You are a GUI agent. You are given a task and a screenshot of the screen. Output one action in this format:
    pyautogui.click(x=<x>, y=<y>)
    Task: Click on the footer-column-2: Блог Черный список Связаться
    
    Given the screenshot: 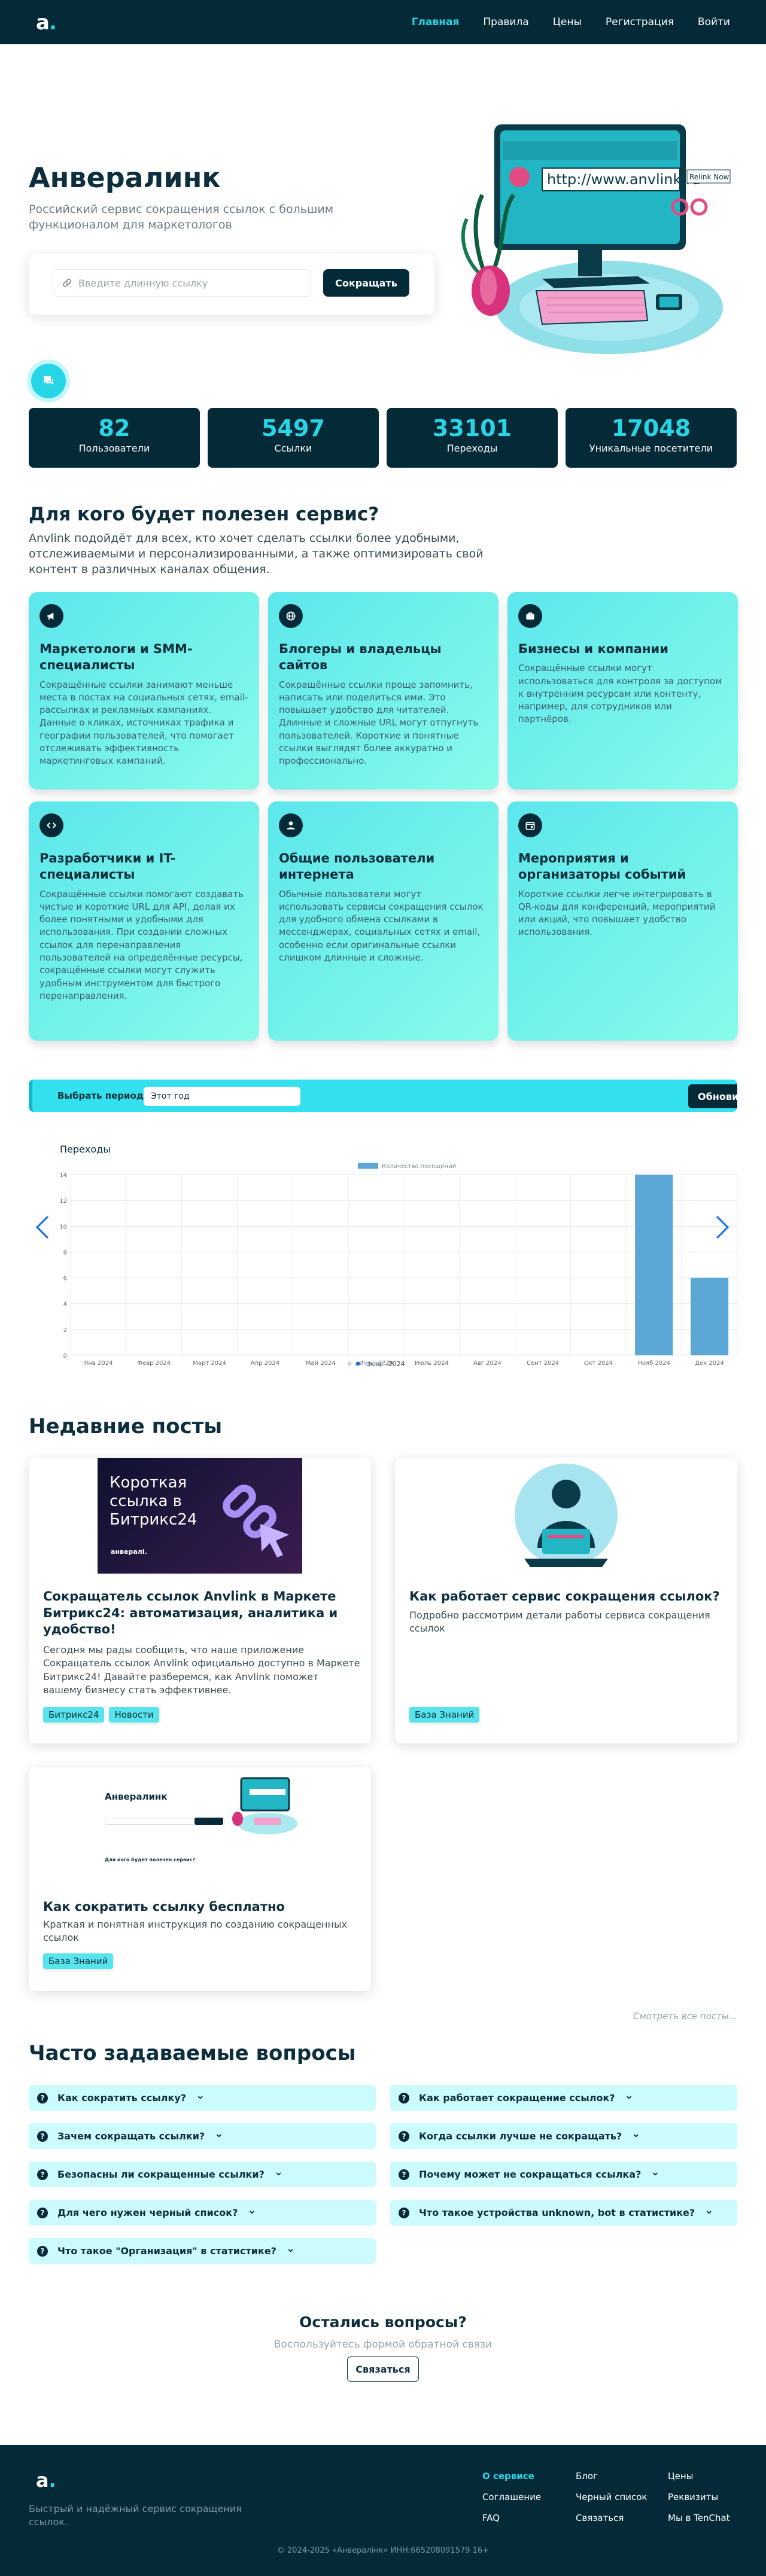 What is the action you would take?
    pyautogui.click(x=612, y=2497)
    